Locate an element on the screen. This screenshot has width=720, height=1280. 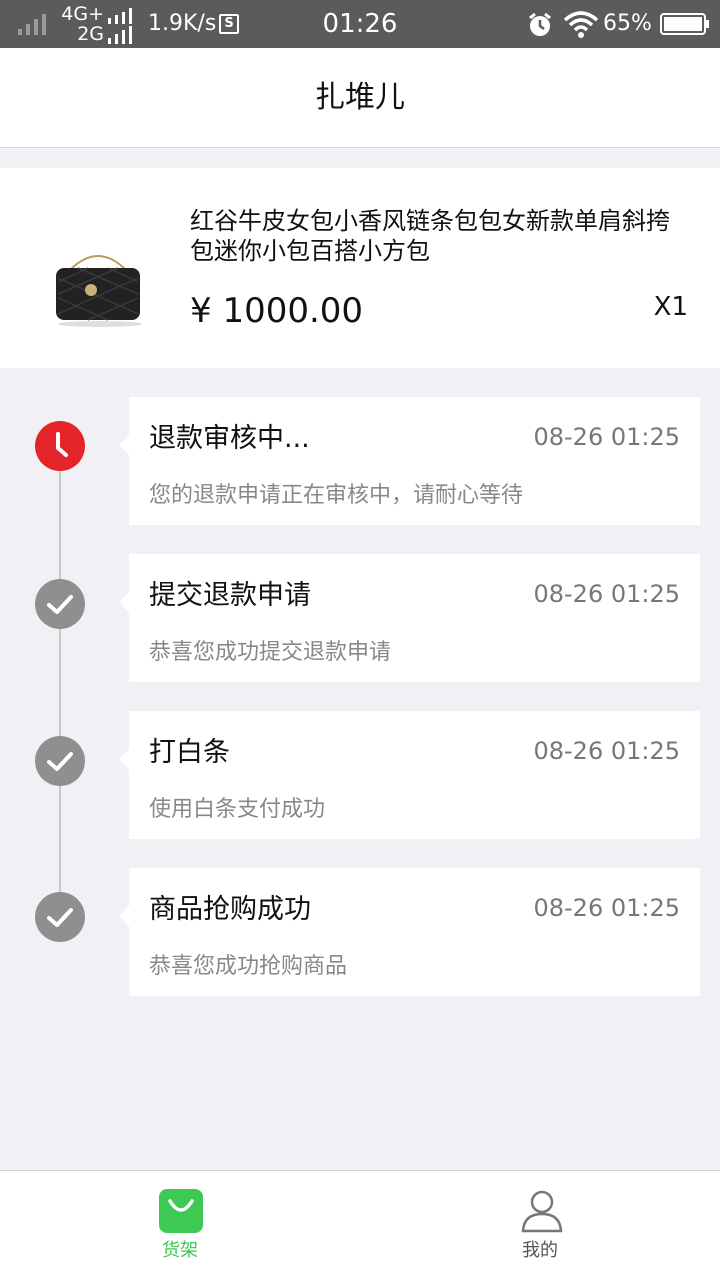
wifi-icon is located at coordinates (581, 24).